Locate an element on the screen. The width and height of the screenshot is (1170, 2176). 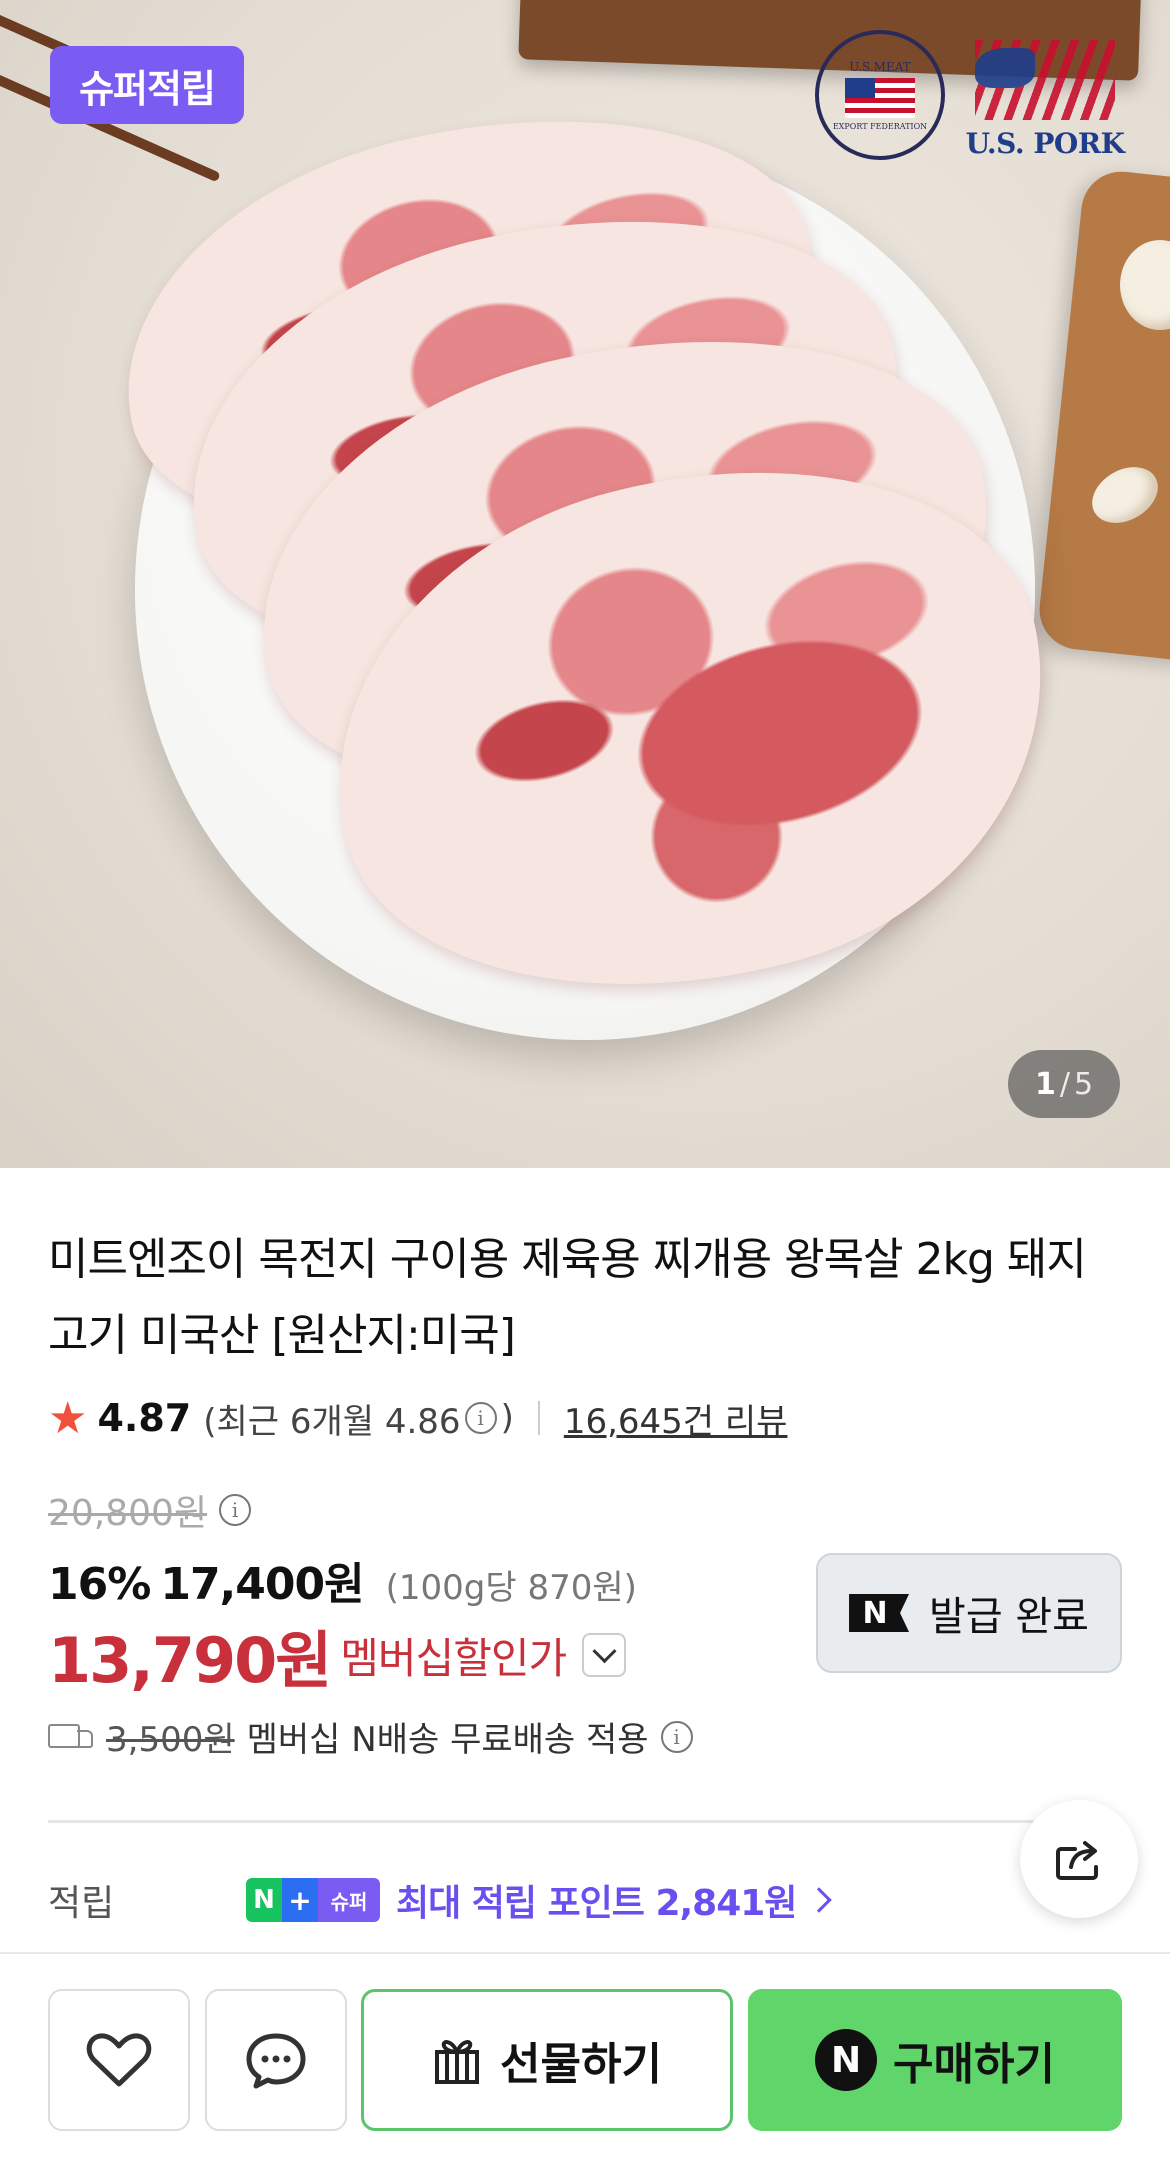
gift-label: 선물하기 is located at coordinates (581, 2064).